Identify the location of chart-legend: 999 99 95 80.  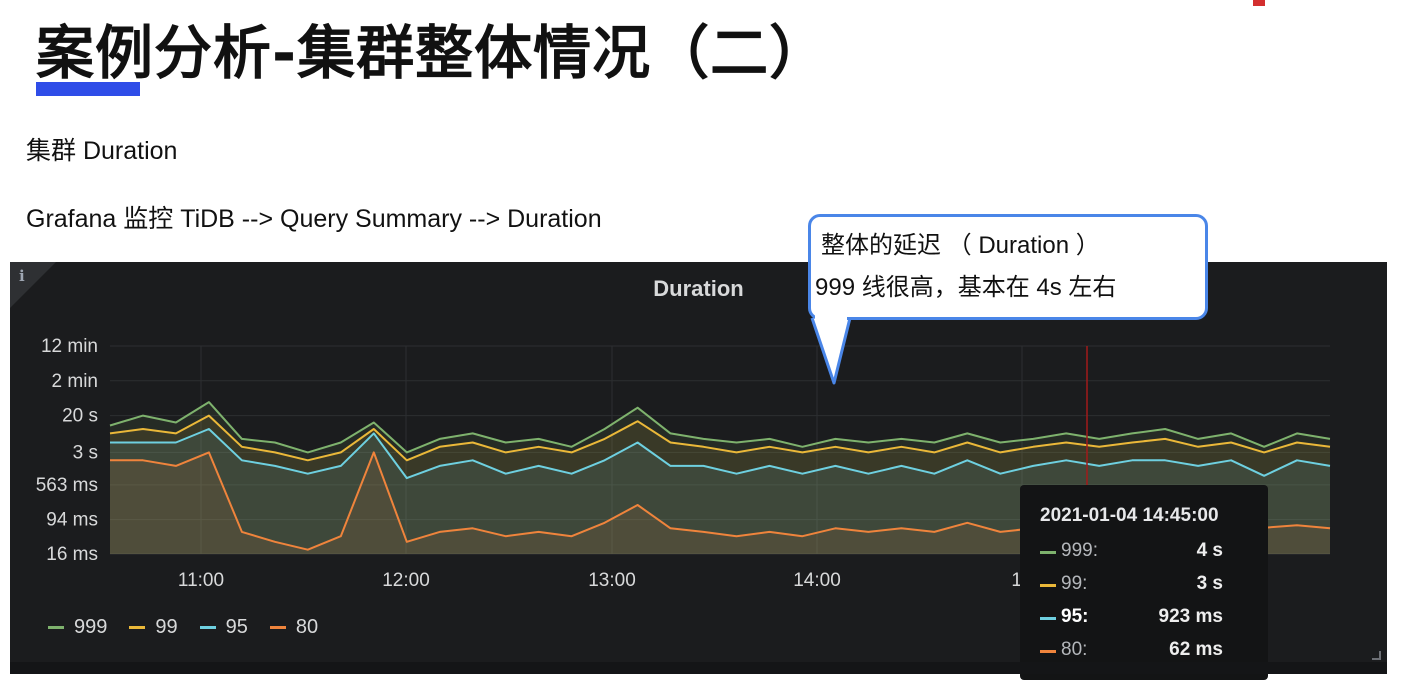
(183, 627).